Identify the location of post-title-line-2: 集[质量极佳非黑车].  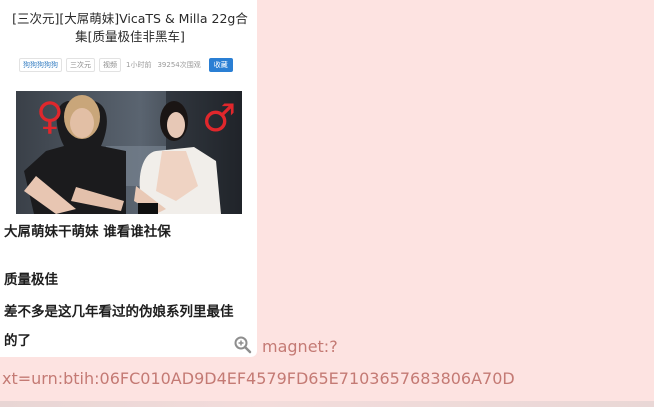
(130, 37).